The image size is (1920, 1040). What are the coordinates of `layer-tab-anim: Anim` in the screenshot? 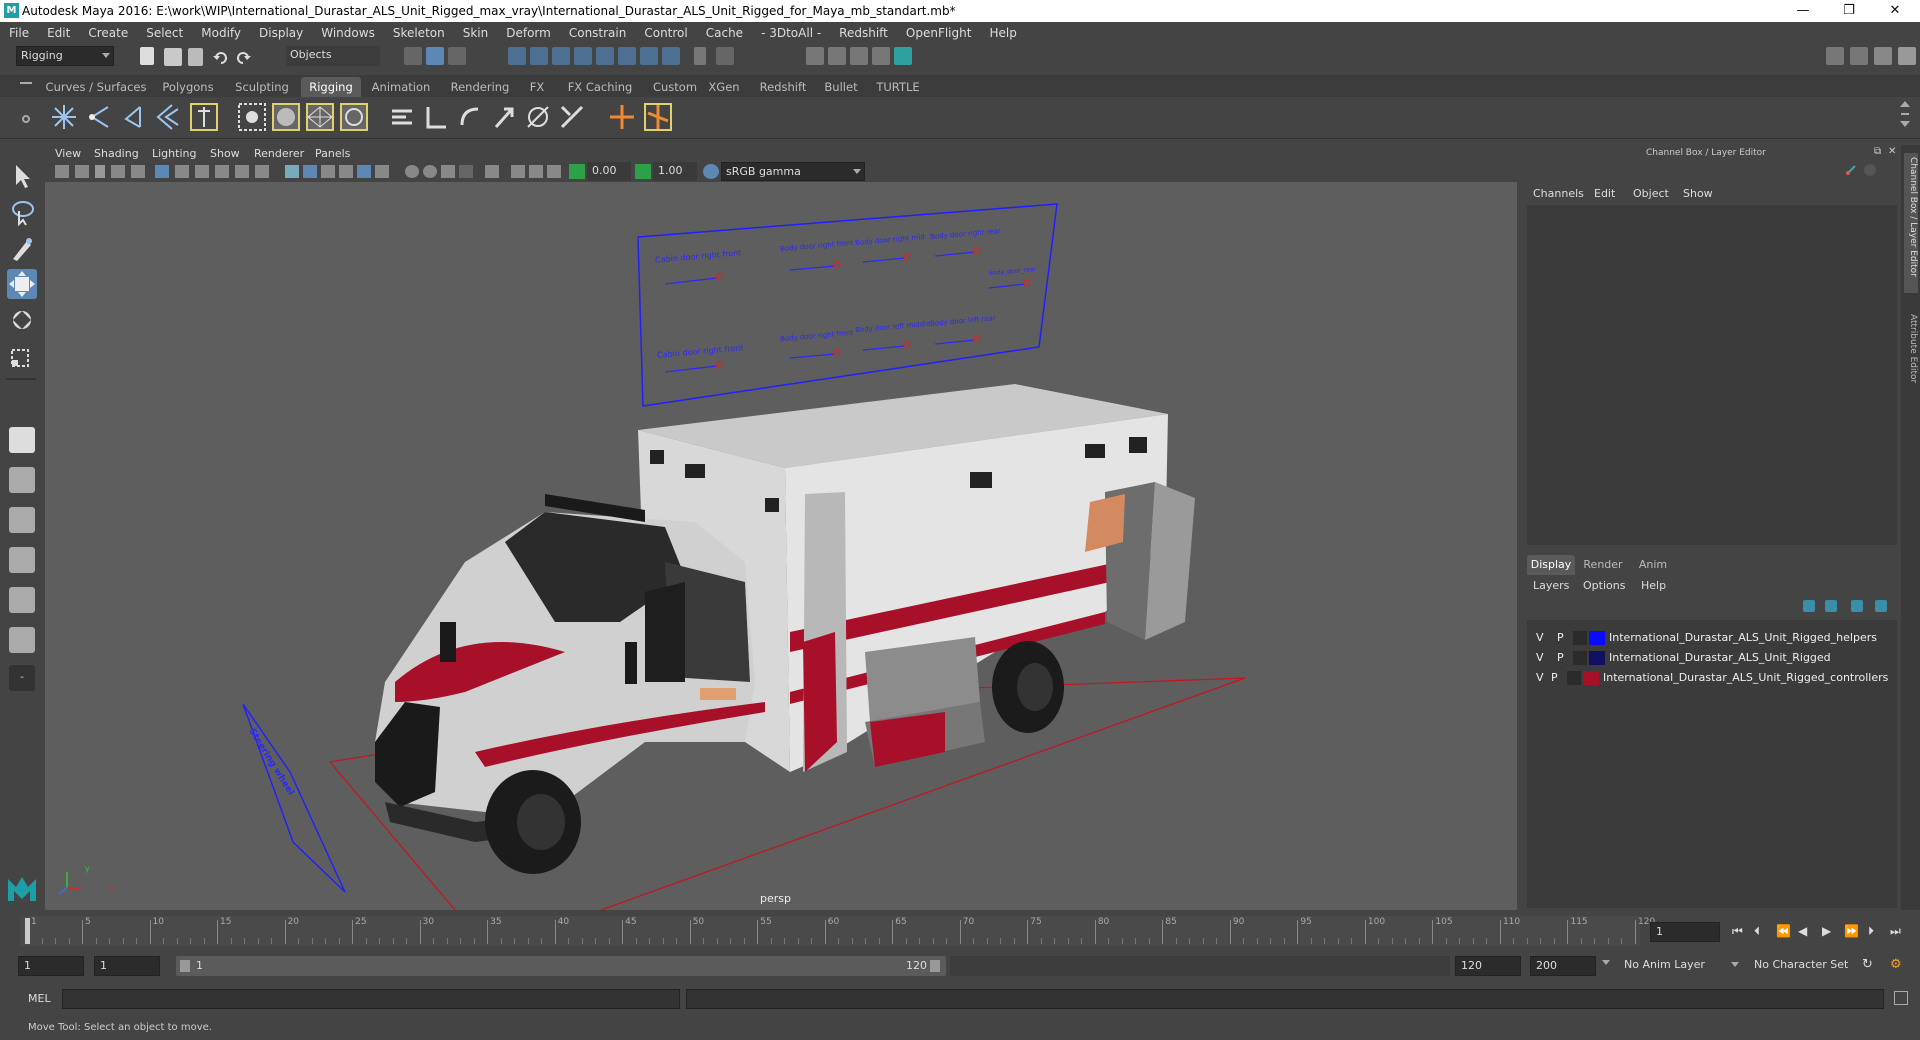 It's located at (1653, 565).